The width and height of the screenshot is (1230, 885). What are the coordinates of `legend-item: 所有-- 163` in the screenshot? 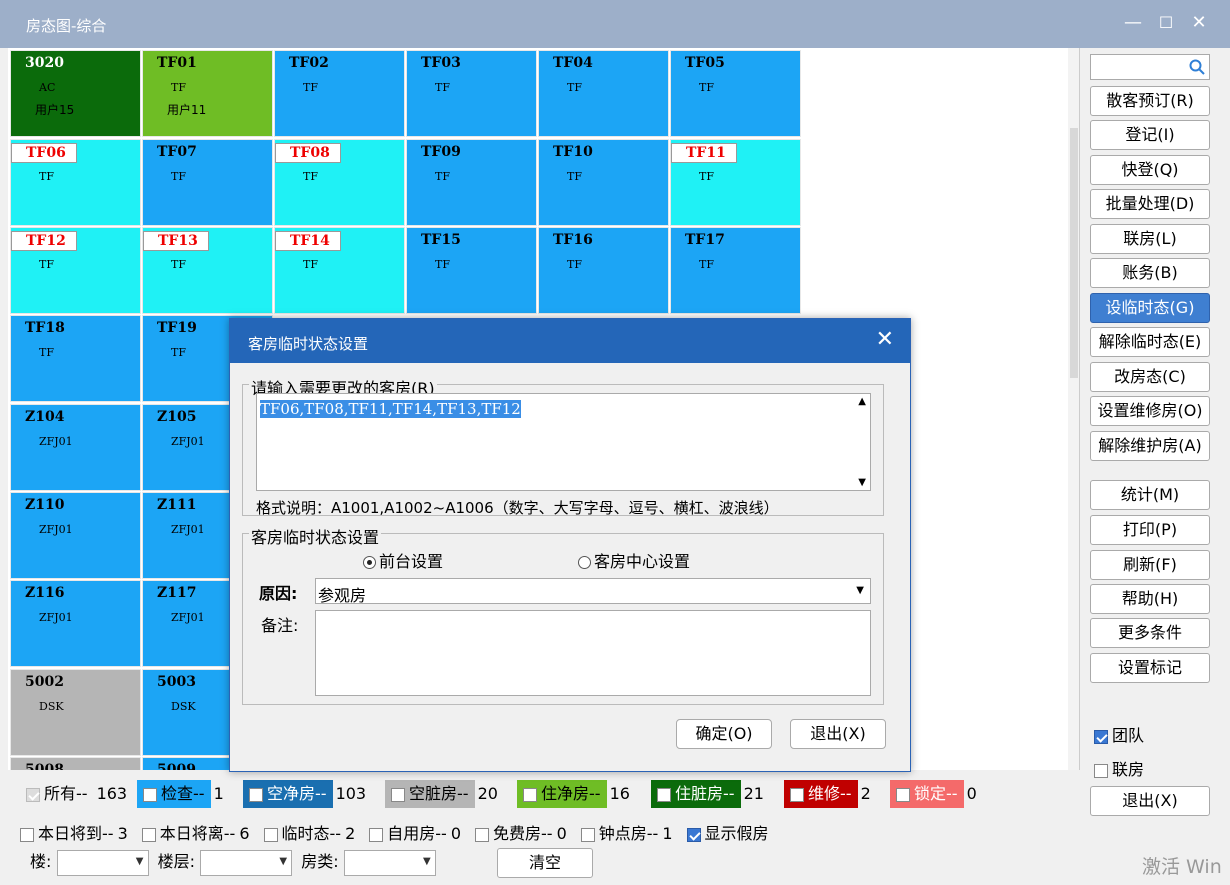 It's located at (73, 794).